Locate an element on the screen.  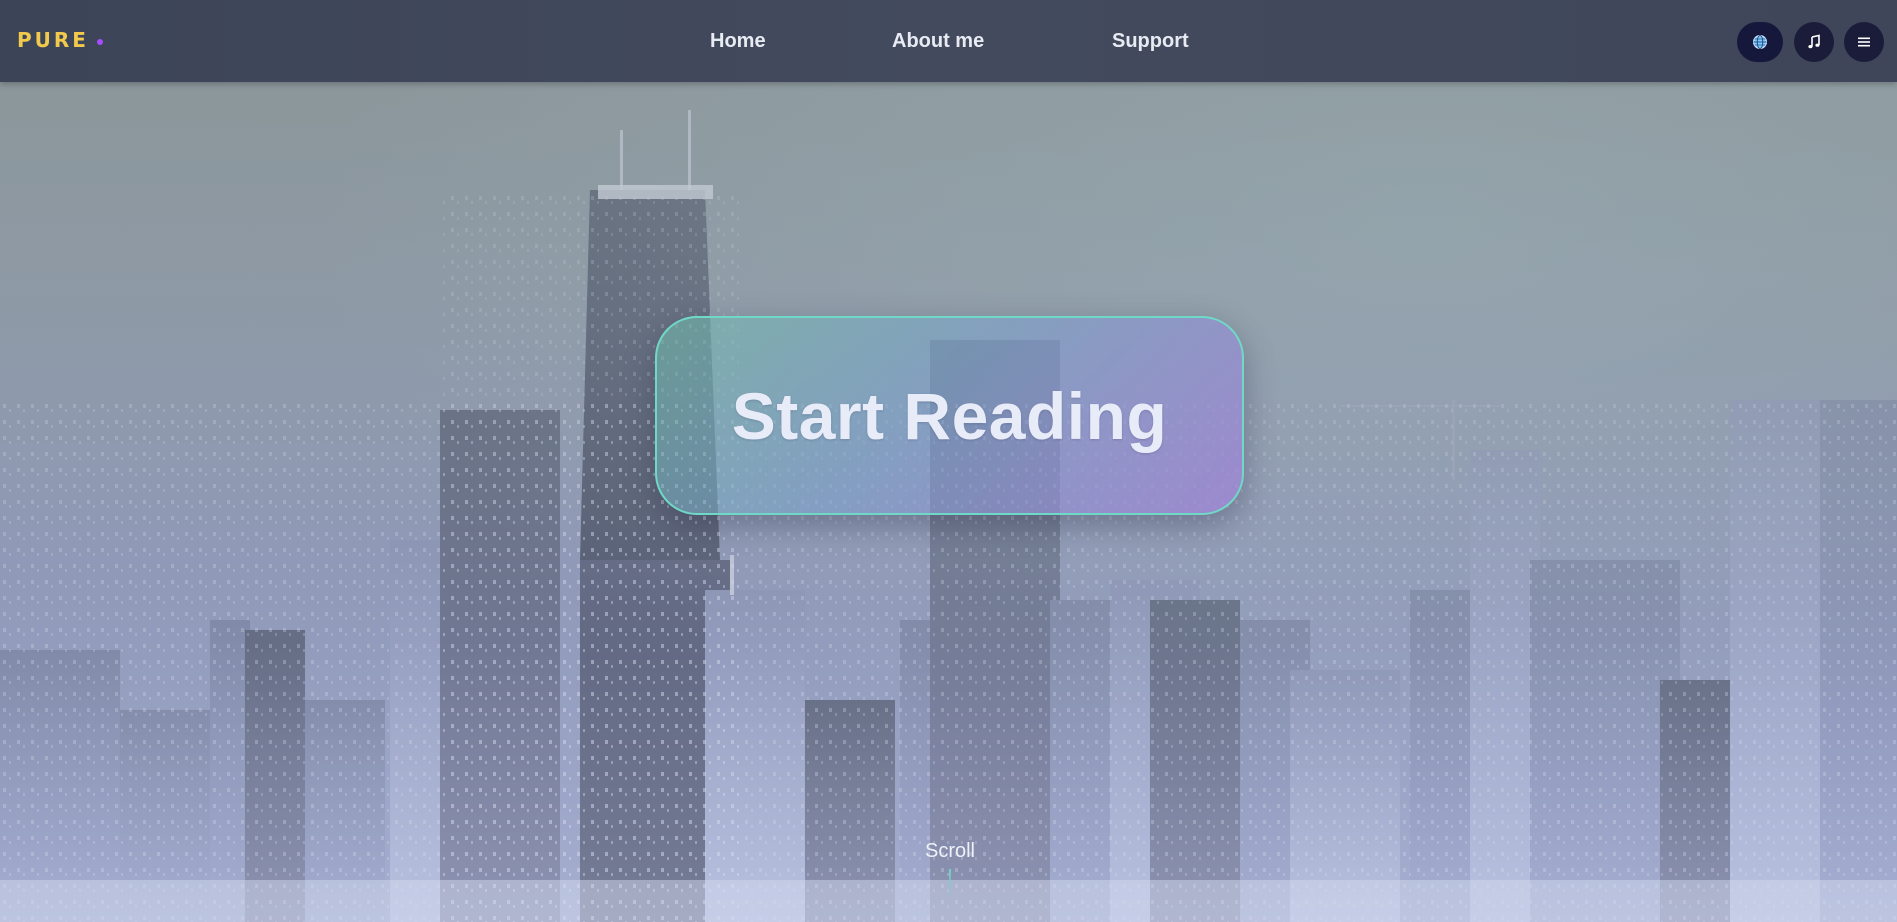
scroll-line is located at coordinates (950, 884).